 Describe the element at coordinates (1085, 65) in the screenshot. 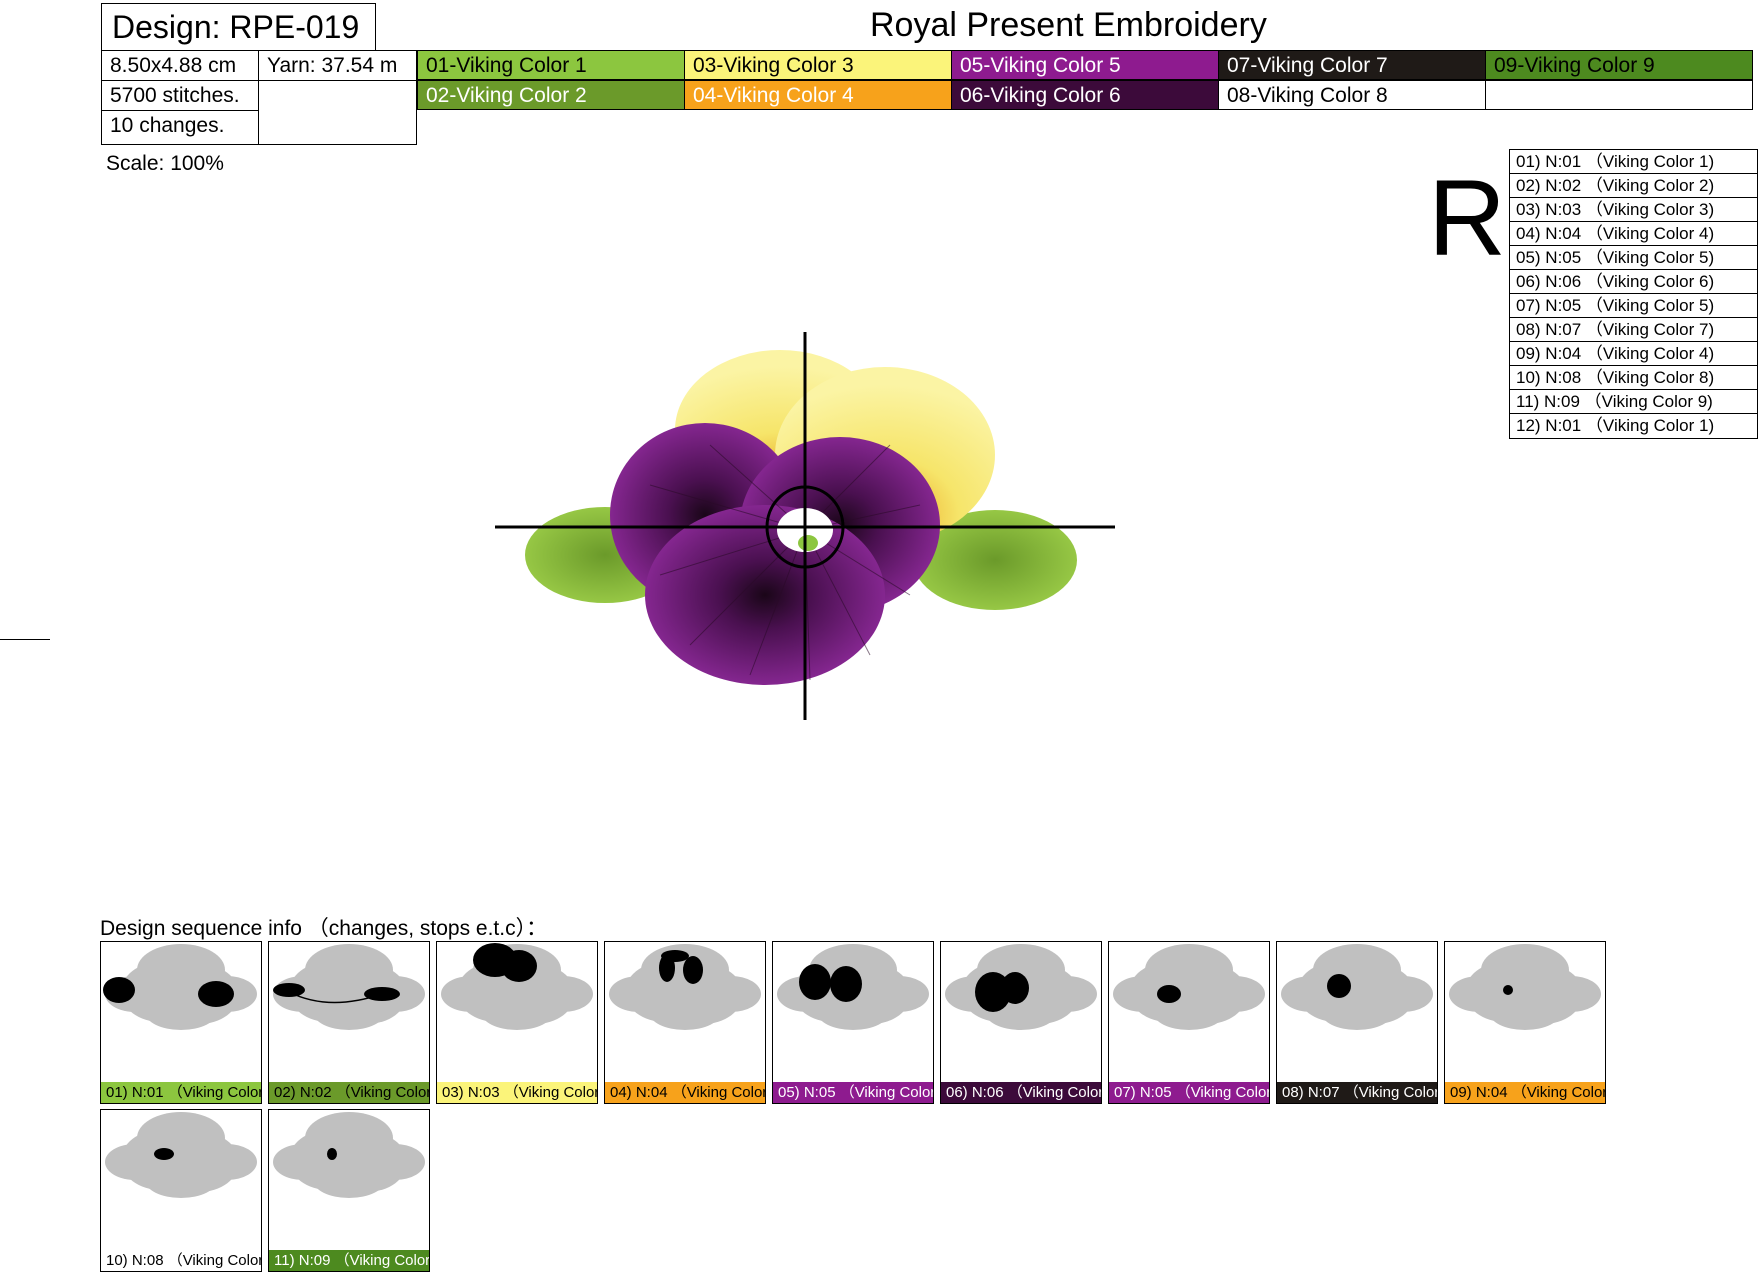

I see `color-chip-5: 05-Viking Color 5` at that location.